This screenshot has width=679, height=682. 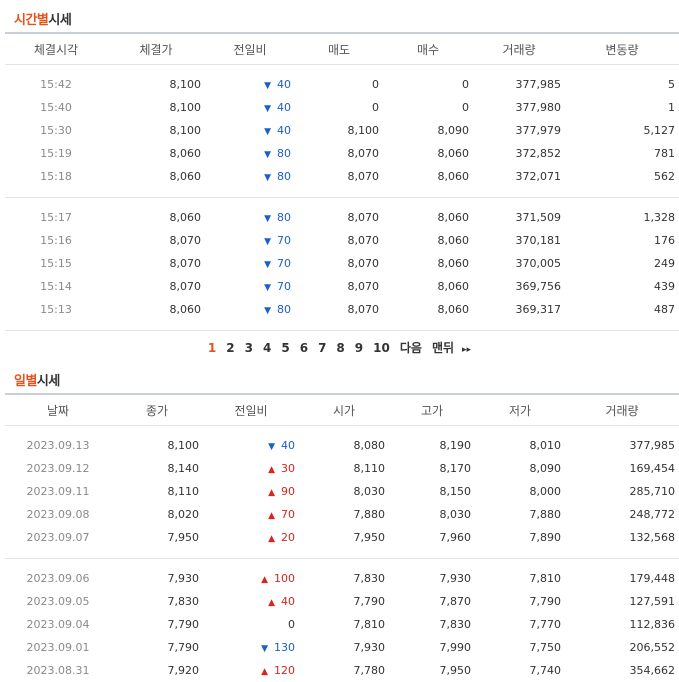 I want to click on diff-value: 100, so click(x=284, y=578).